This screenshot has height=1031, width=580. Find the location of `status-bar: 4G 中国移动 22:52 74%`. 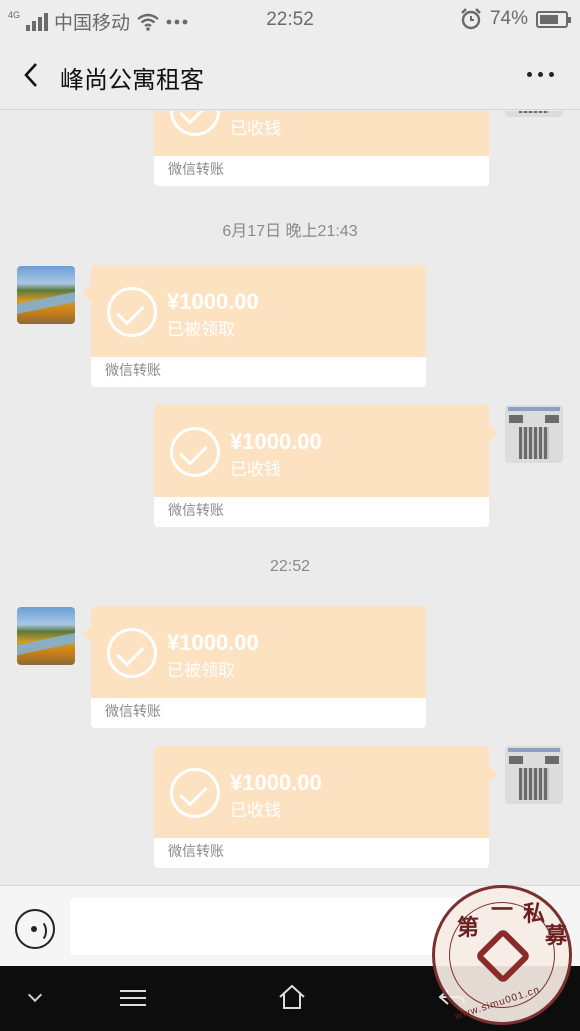

status-bar: 4G 中国移动 22:52 74% is located at coordinates (290, 20).